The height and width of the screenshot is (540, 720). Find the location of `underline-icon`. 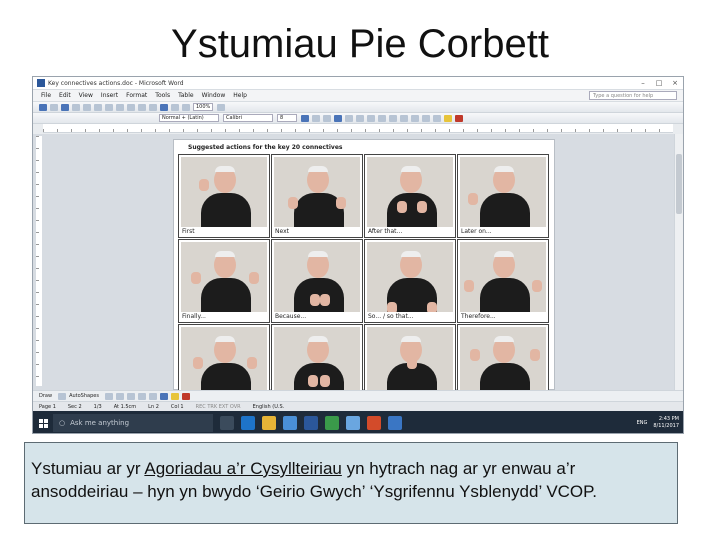

underline-icon is located at coordinates (327, 118).